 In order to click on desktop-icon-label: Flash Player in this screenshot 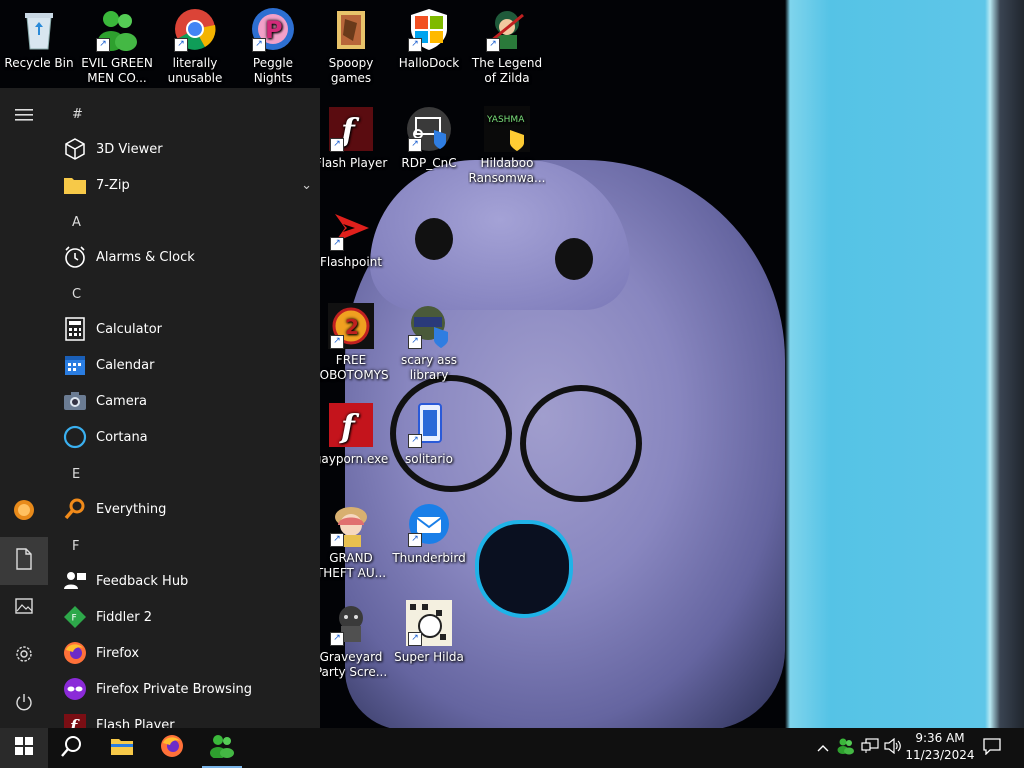, I will do `click(351, 163)`.